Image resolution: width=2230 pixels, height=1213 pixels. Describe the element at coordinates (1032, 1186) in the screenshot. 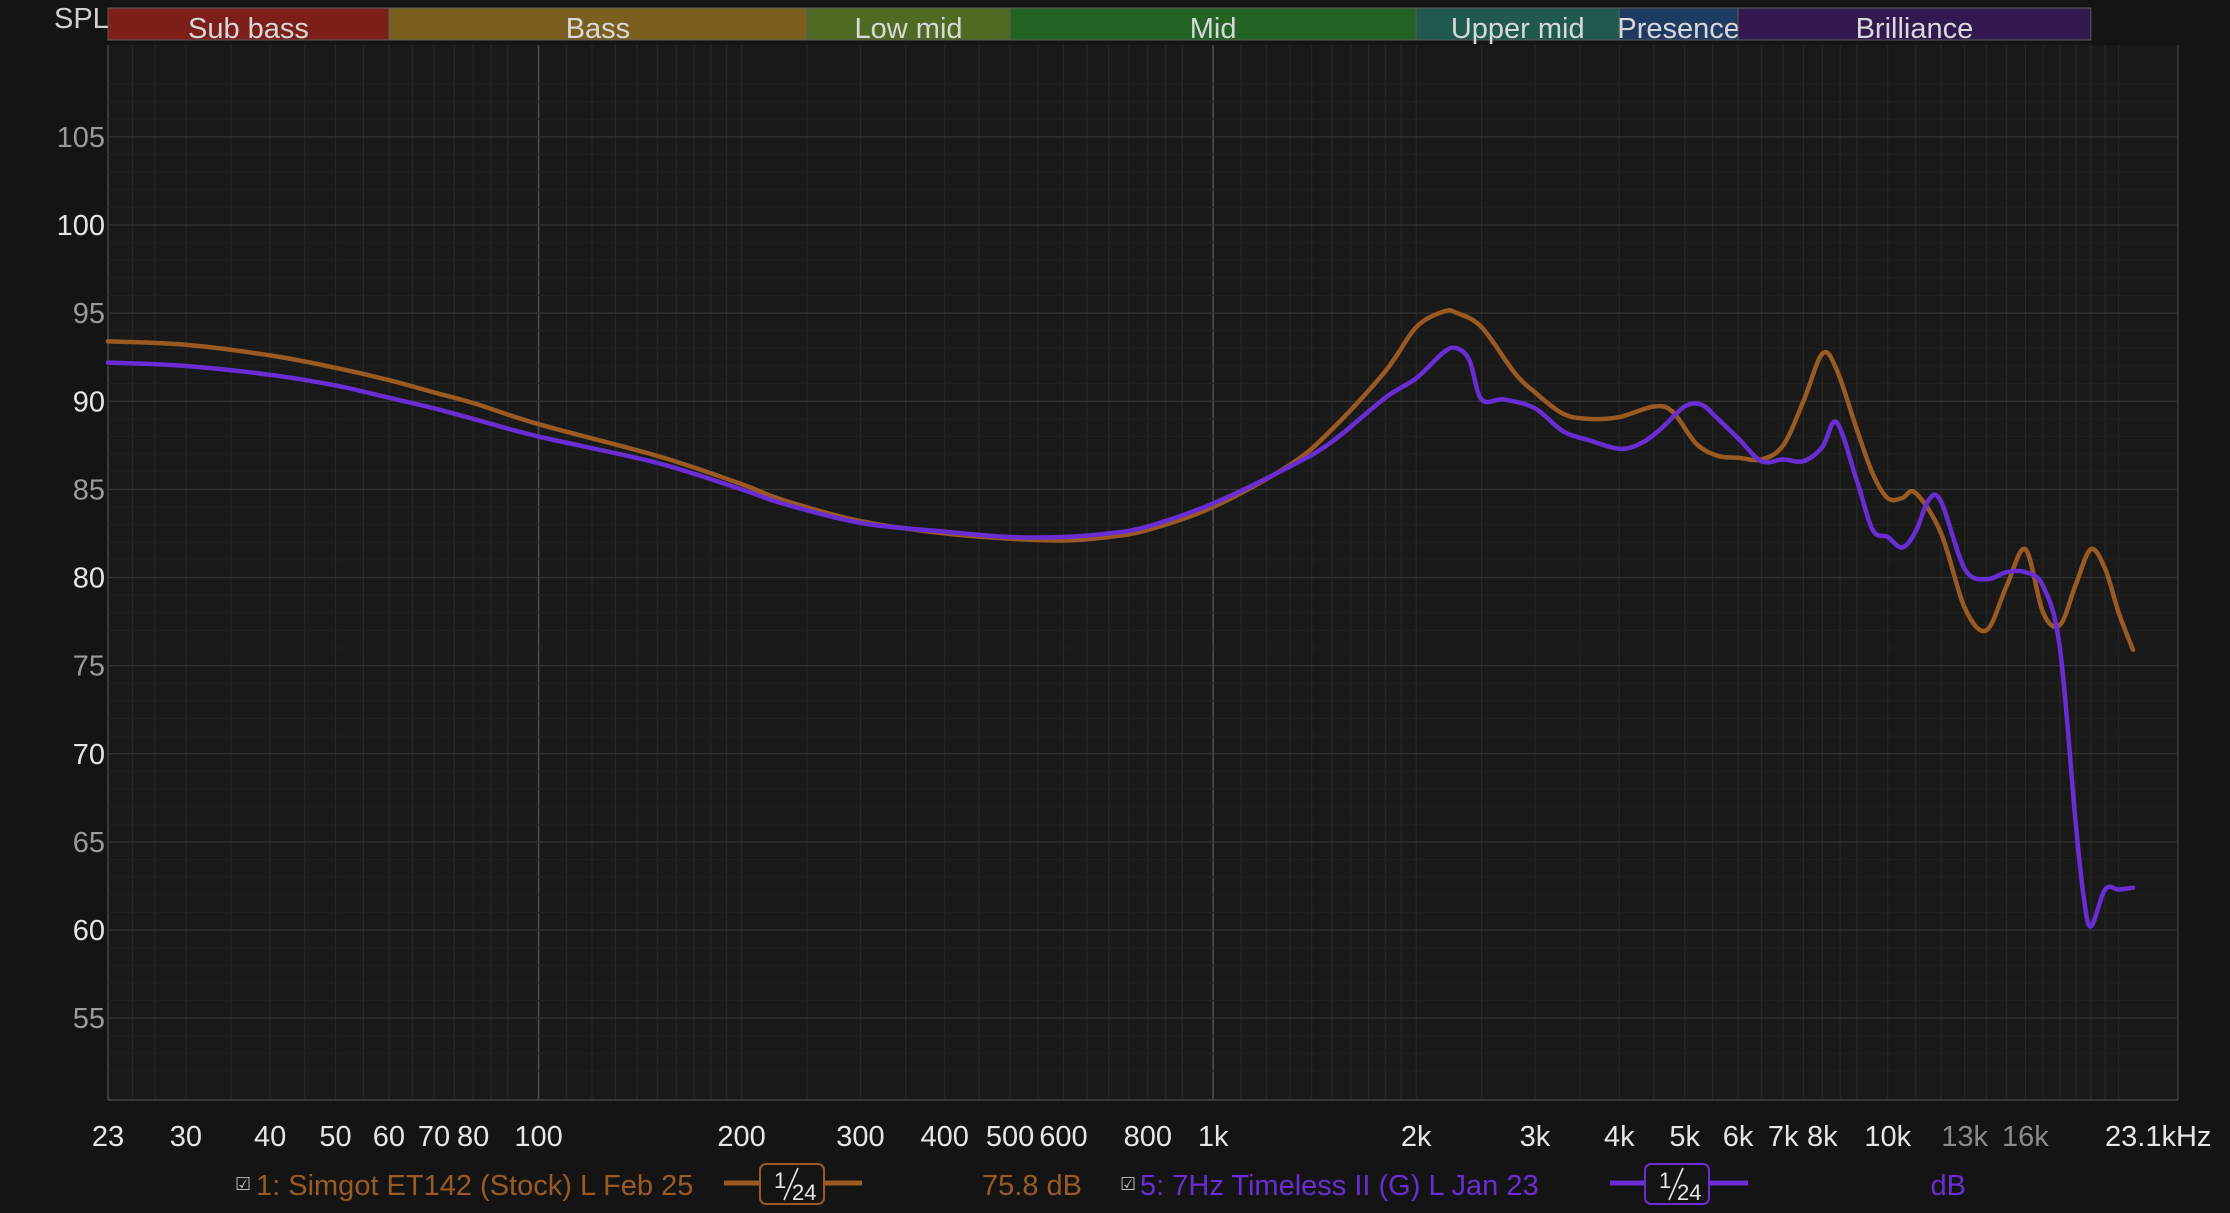

I see `legend-level: 75.8 dB` at that location.